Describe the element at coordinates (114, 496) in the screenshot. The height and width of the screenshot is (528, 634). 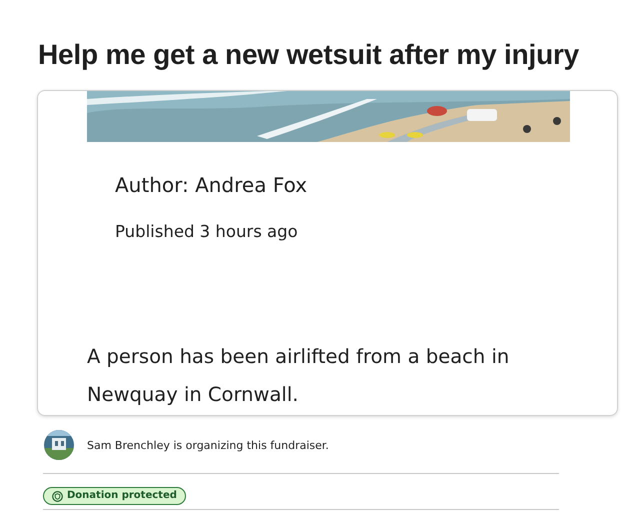
I see `donation-badge: Donation protected` at that location.